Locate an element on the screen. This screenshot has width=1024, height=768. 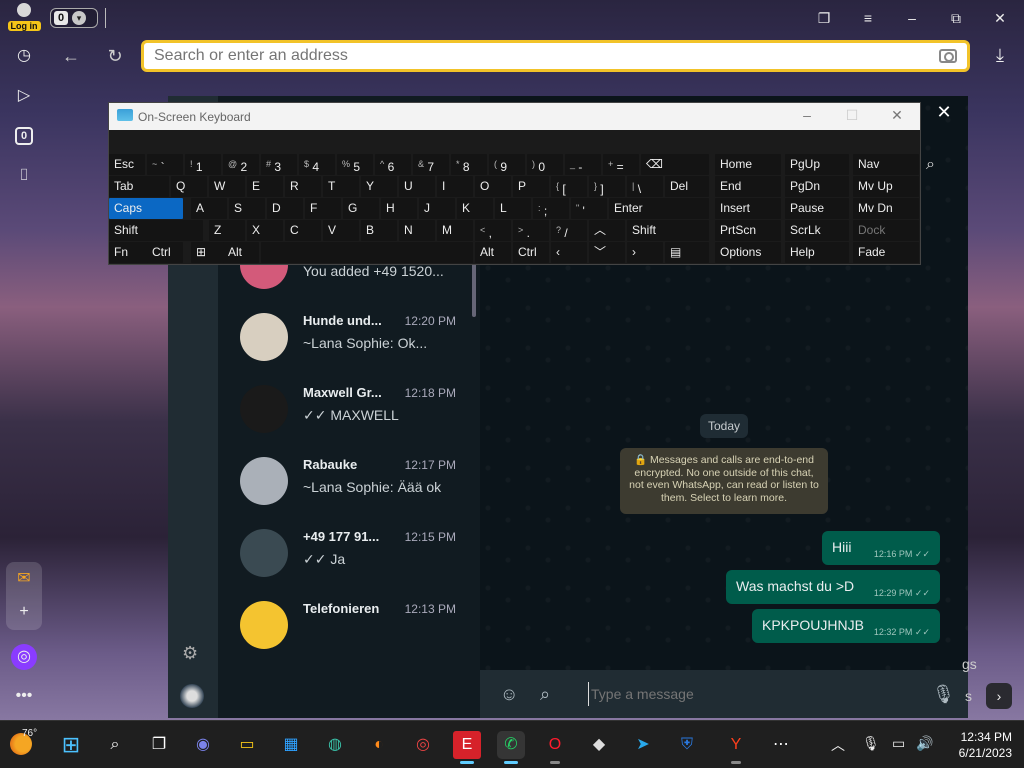
file-explorer-icon: ▭ is located at coordinates (247, 745).